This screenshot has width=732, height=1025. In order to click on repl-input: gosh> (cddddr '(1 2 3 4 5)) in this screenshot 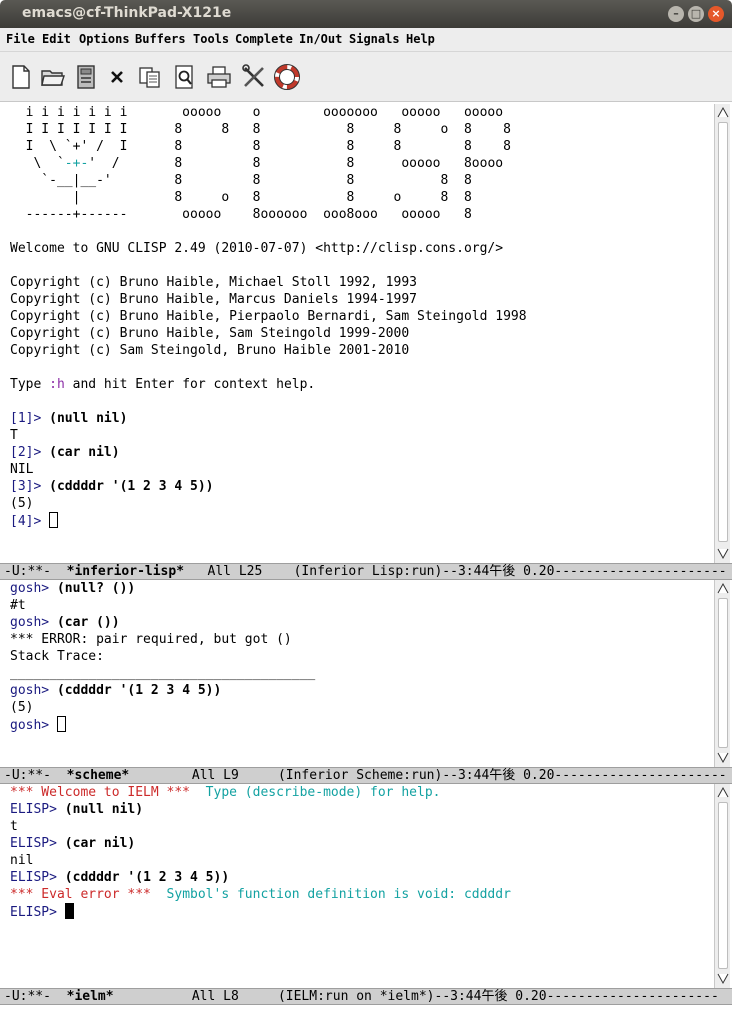, I will do `click(116, 690)`.